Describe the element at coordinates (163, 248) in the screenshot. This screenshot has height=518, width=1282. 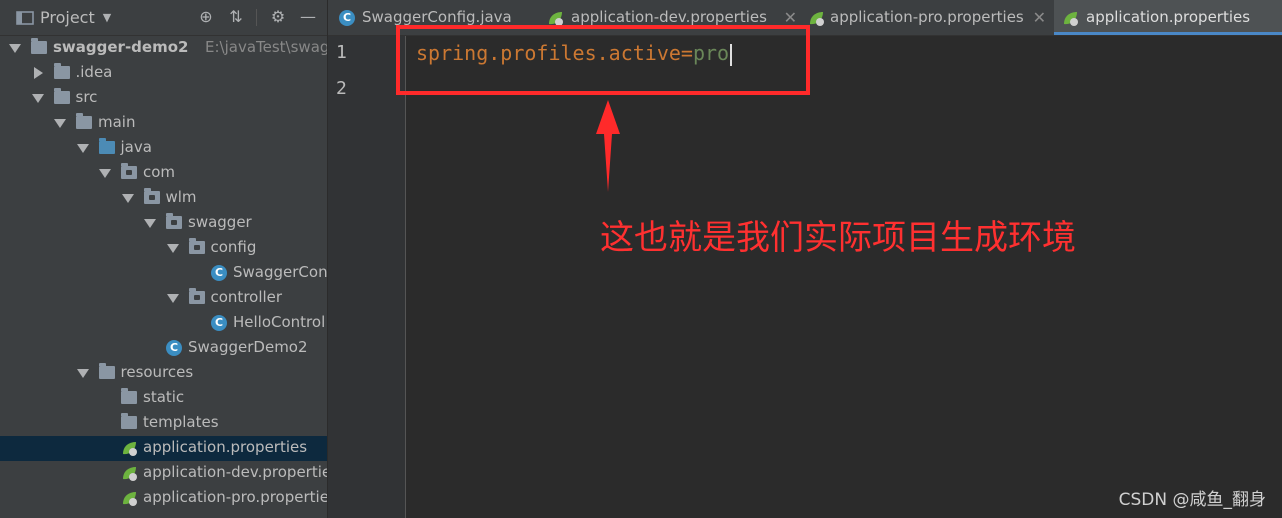
I see `tree-item: config` at that location.